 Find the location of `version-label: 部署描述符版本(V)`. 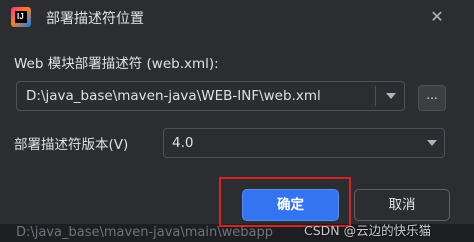

version-label: 部署描述符版本(V) is located at coordinates (71, 145).